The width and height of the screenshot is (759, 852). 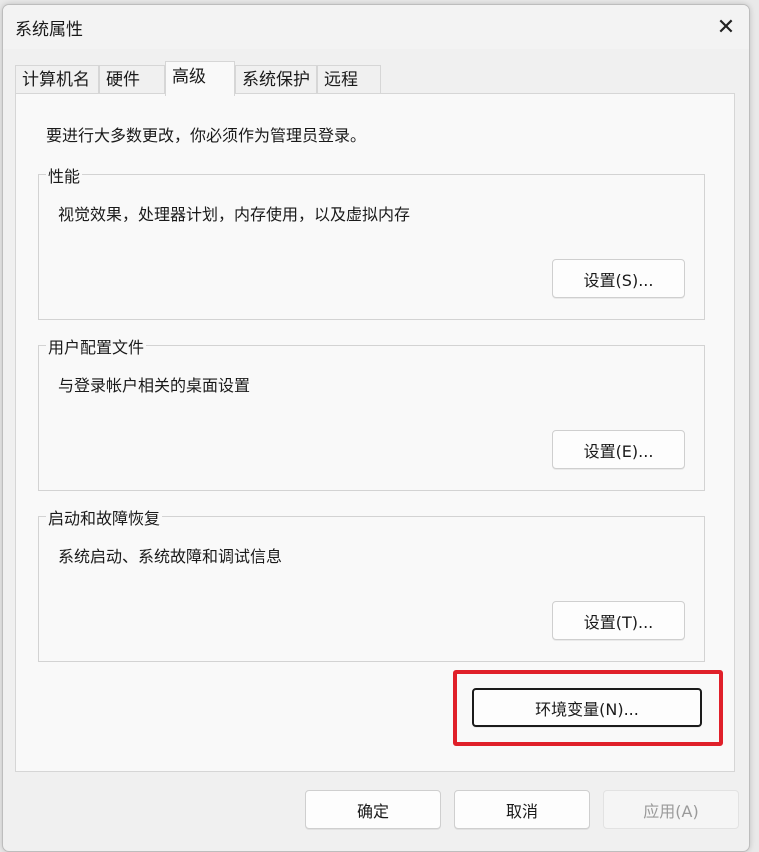 What do you see at coordinates (104, 517) in the screenshot?
I see `startup-recovery-group-title: 启动和故障恢复` at bounding box center [104, 517].